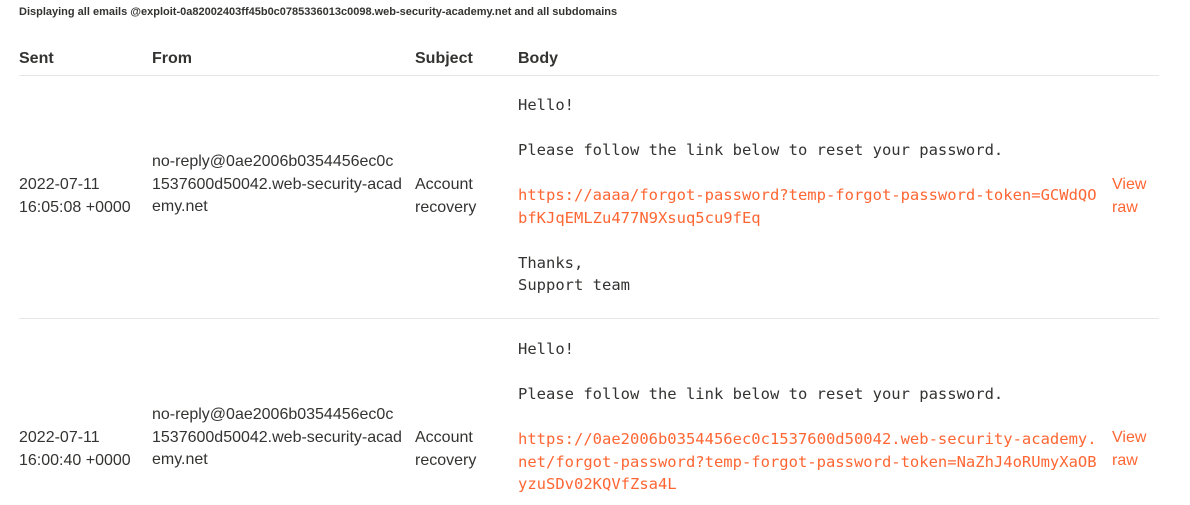 The image size is (1190, 505). What do you see at coordinates (81, 196) in the screenshot?
I see `sent-cell: 2022-07-11 16:05:08 +0000` at bounding box center [81, 196].